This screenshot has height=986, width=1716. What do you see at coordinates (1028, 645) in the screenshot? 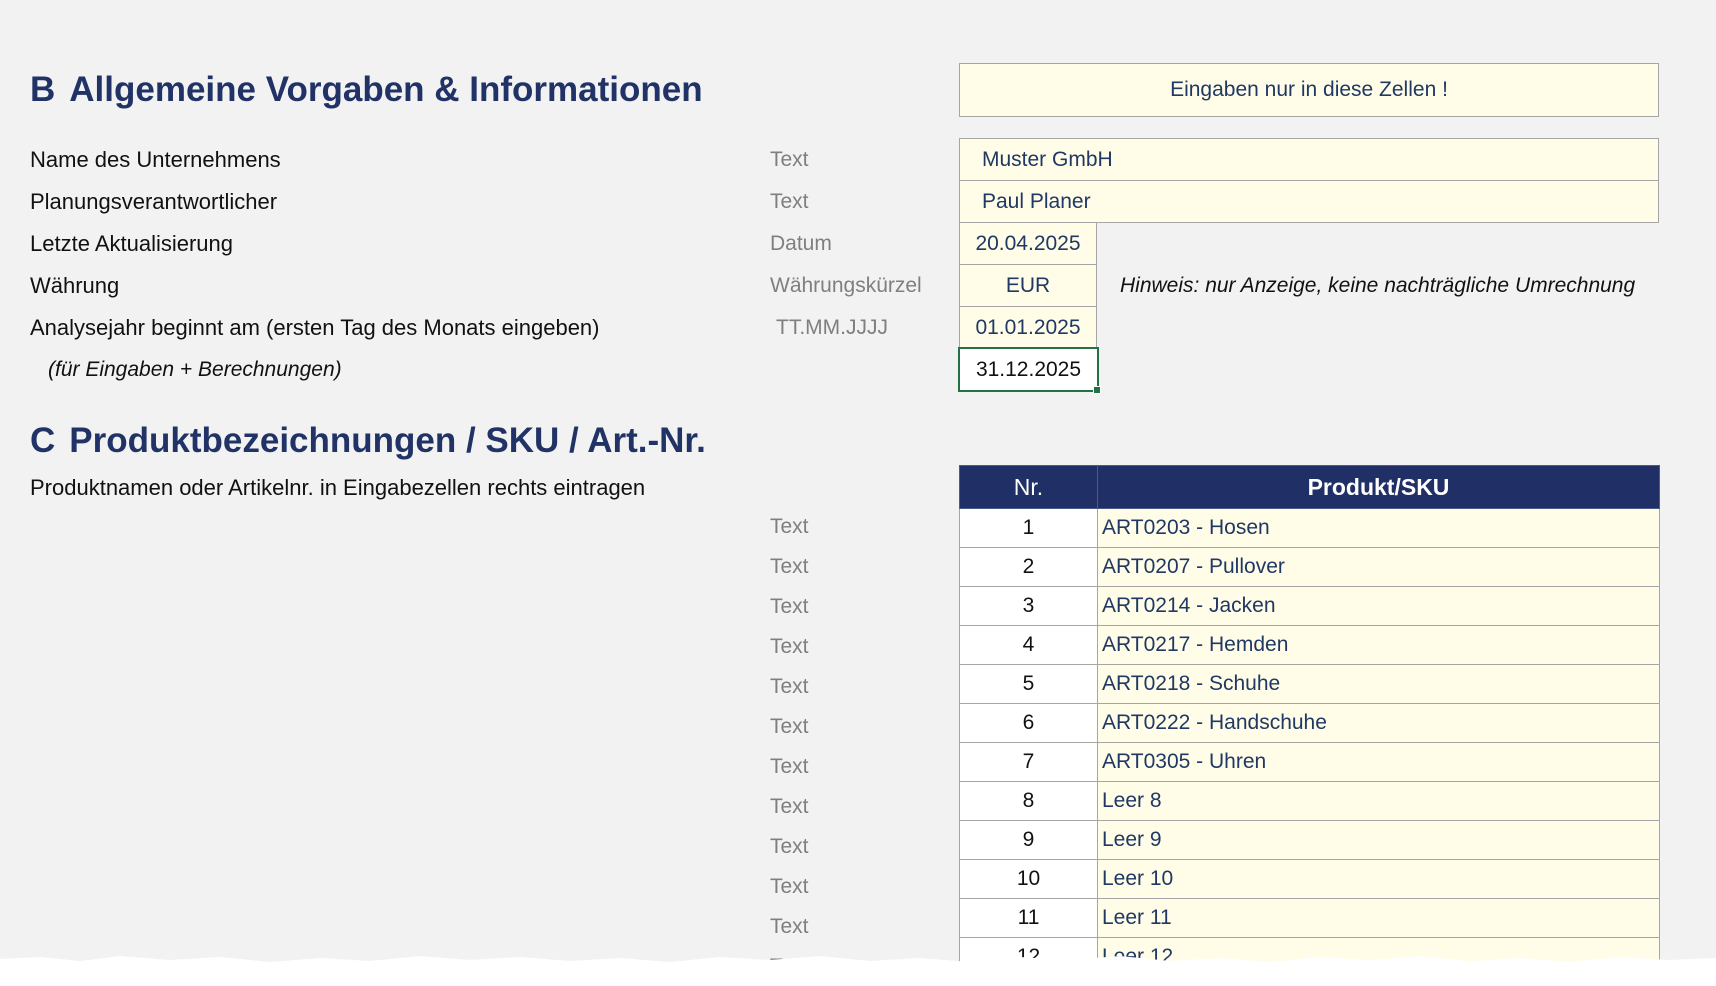
I see `product-nr: 4` at bounding box center [1028, 645].